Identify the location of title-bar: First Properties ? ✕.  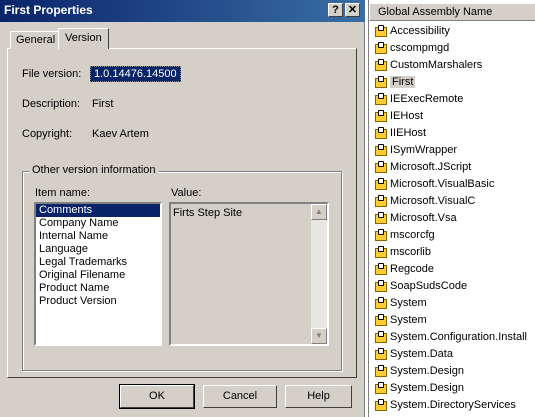
(182, 11).